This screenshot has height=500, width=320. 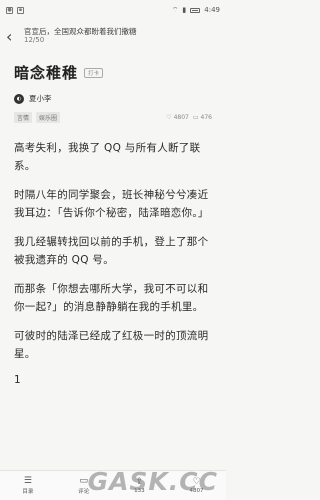 What do you see at coordinates (113, 485) in the screenshot?
I see `bottom-bar: ☰ 目录 ▭ 评论 ⇪ 133 ♡ 4807` at bounding box center [113, 485].